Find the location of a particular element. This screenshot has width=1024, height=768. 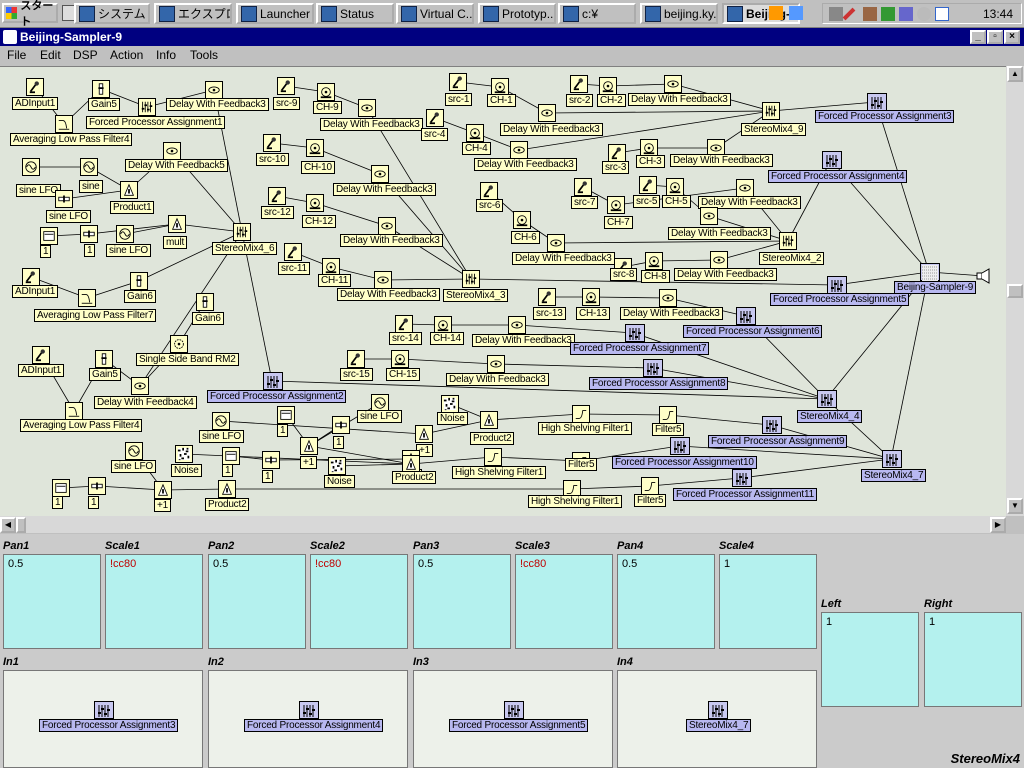

taskbar-task-2: Launcher is located at coordinates (275, 13).